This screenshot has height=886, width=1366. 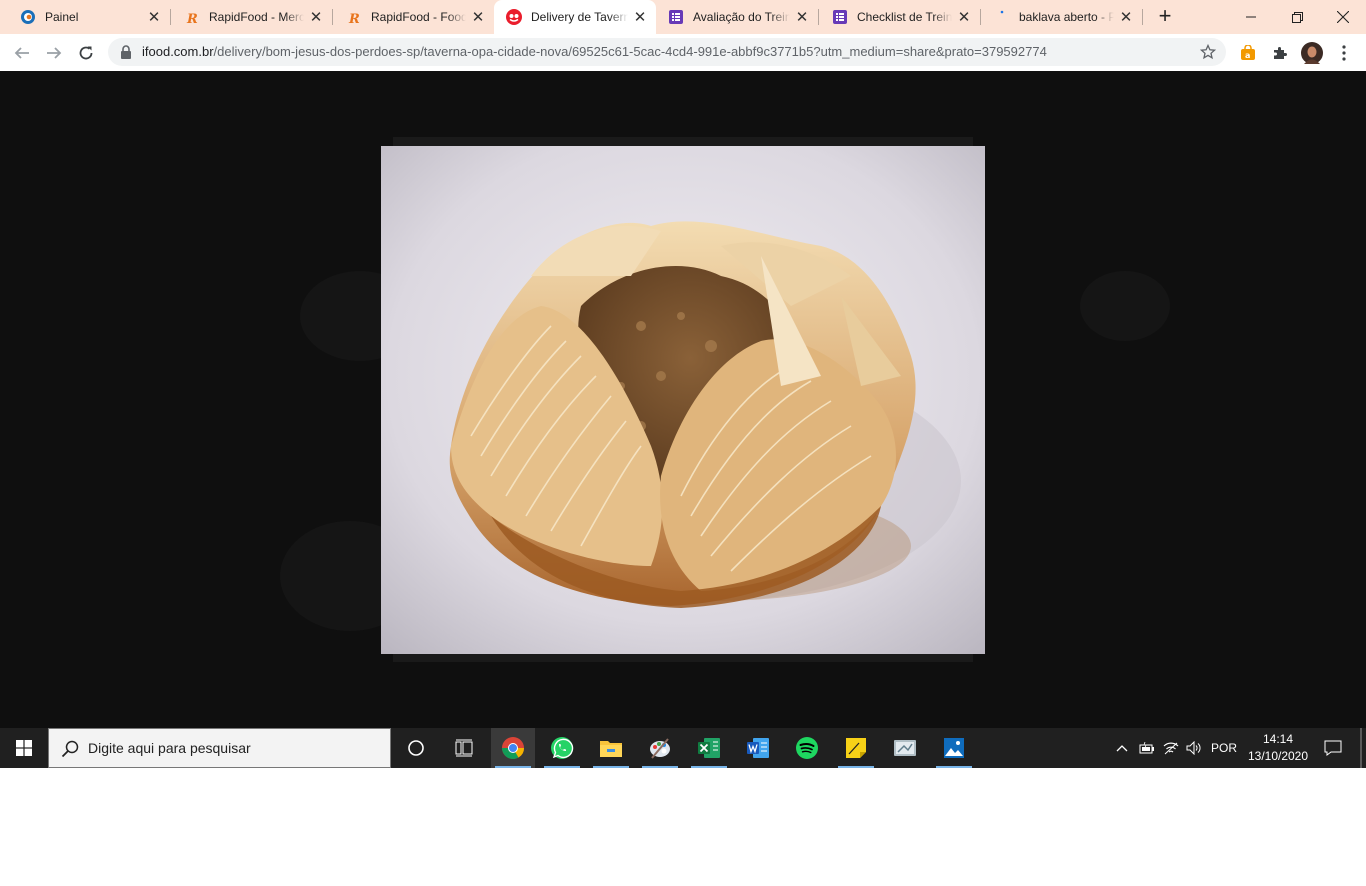 I want to click on close-window-button, so click(x=1343, y=17).